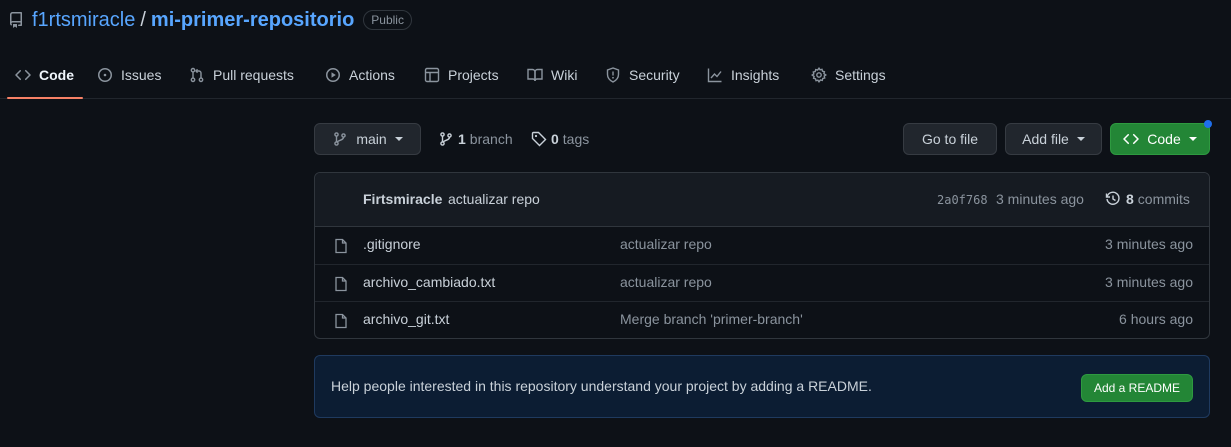 Image resolution: width=1231 pixels, height=447 pixels. I want to click on tab-label: Insights, so click(755, 75).